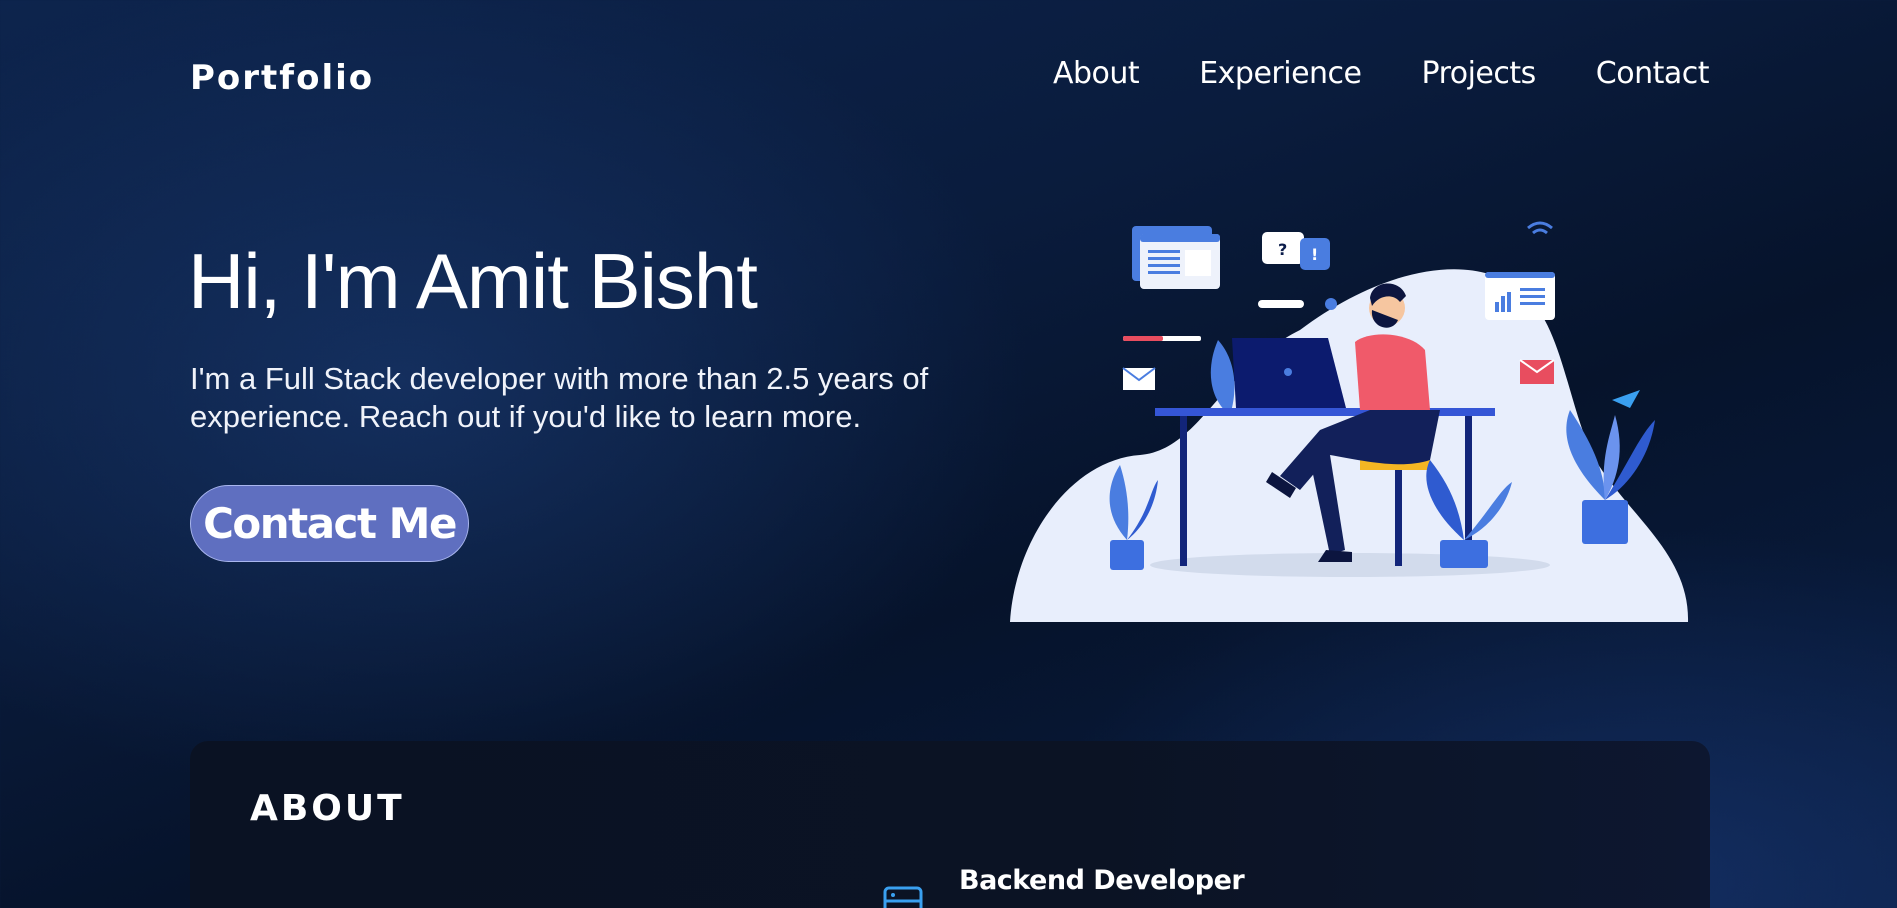 The height and width of the screenshot is (908, 1897). Describe the element at coordinates (1102, 880) in the screenshot. I see `role-title-backend: Backend Developer` at that location.